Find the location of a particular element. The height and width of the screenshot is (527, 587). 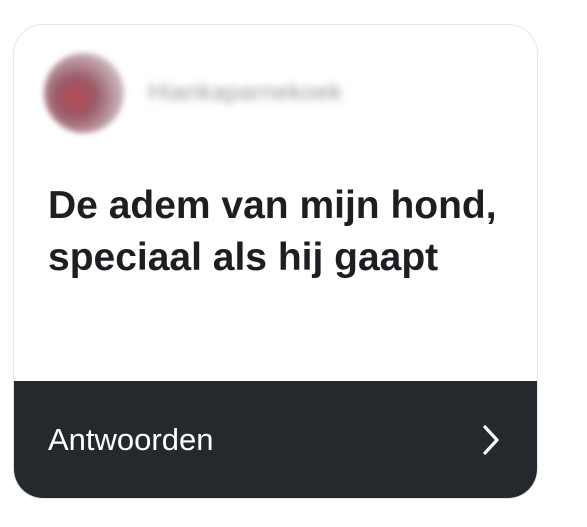

card-header: Hiankaparnekoek is located at coordinates (193, 93).